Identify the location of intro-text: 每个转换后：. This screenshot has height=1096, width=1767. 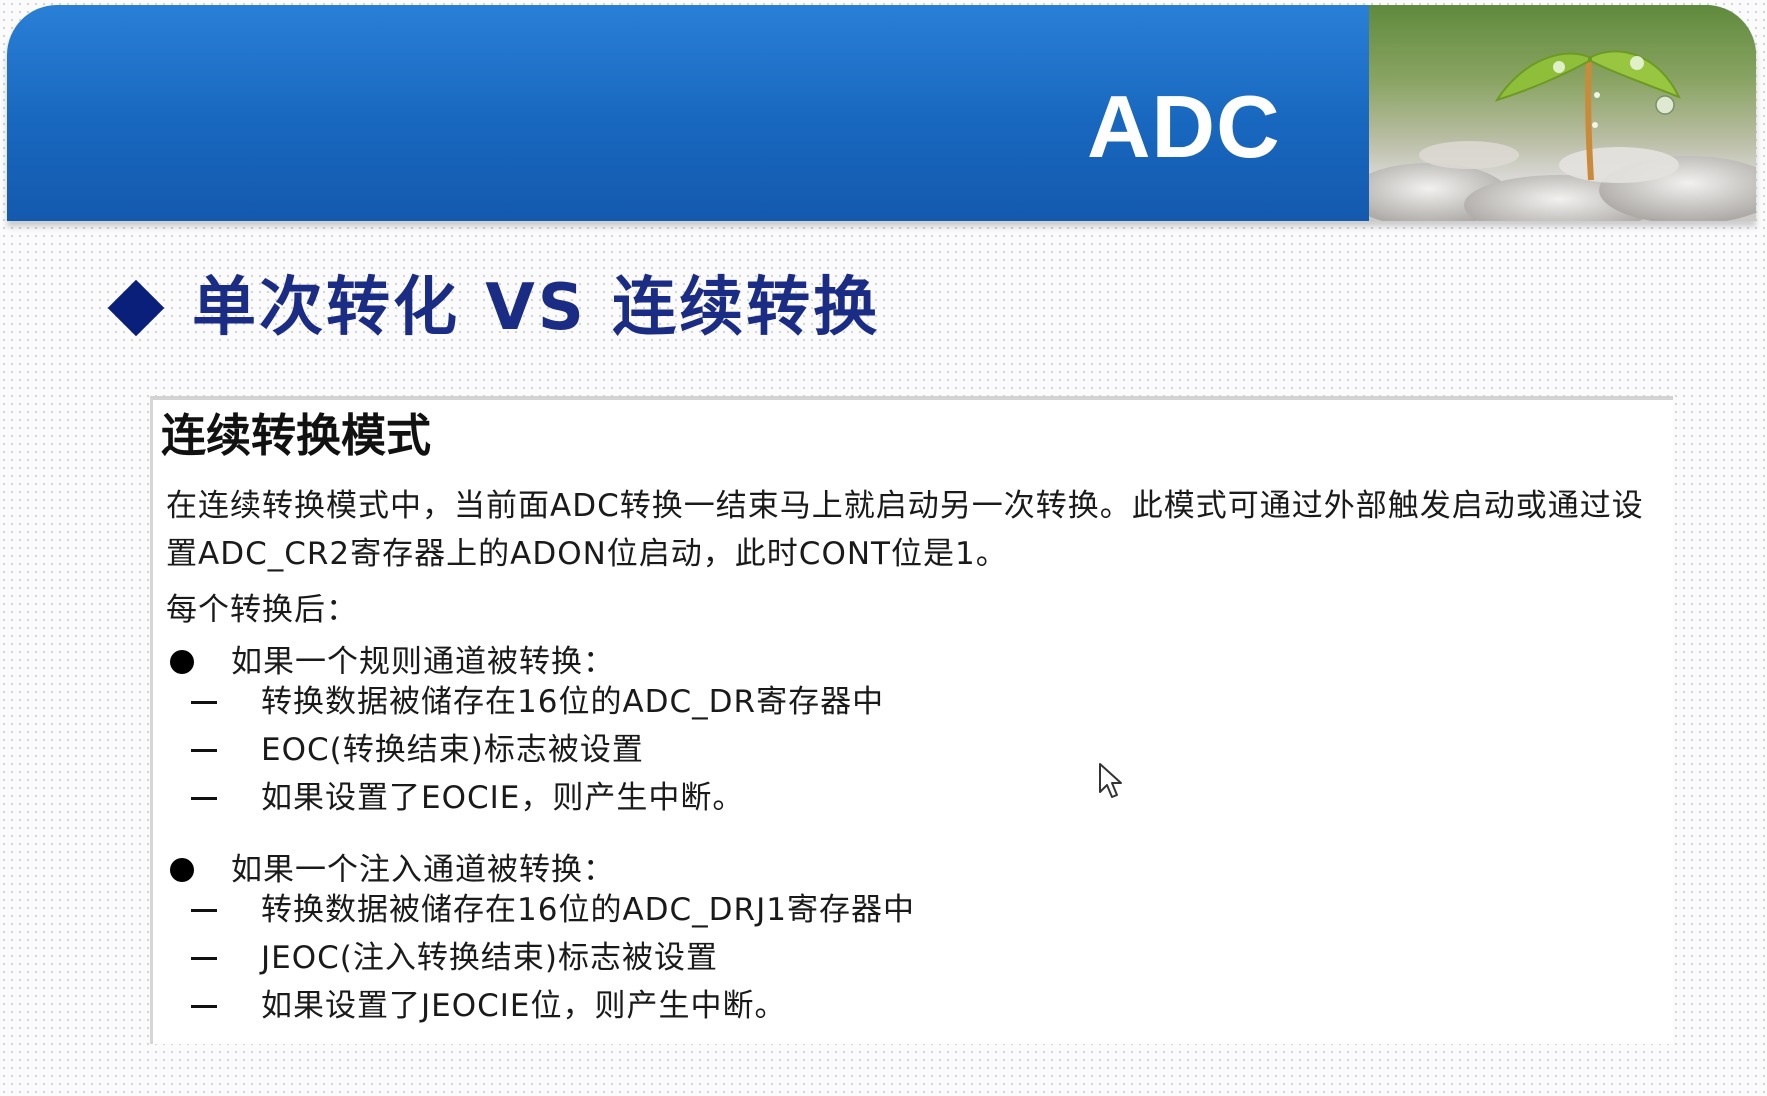
(262, 610).